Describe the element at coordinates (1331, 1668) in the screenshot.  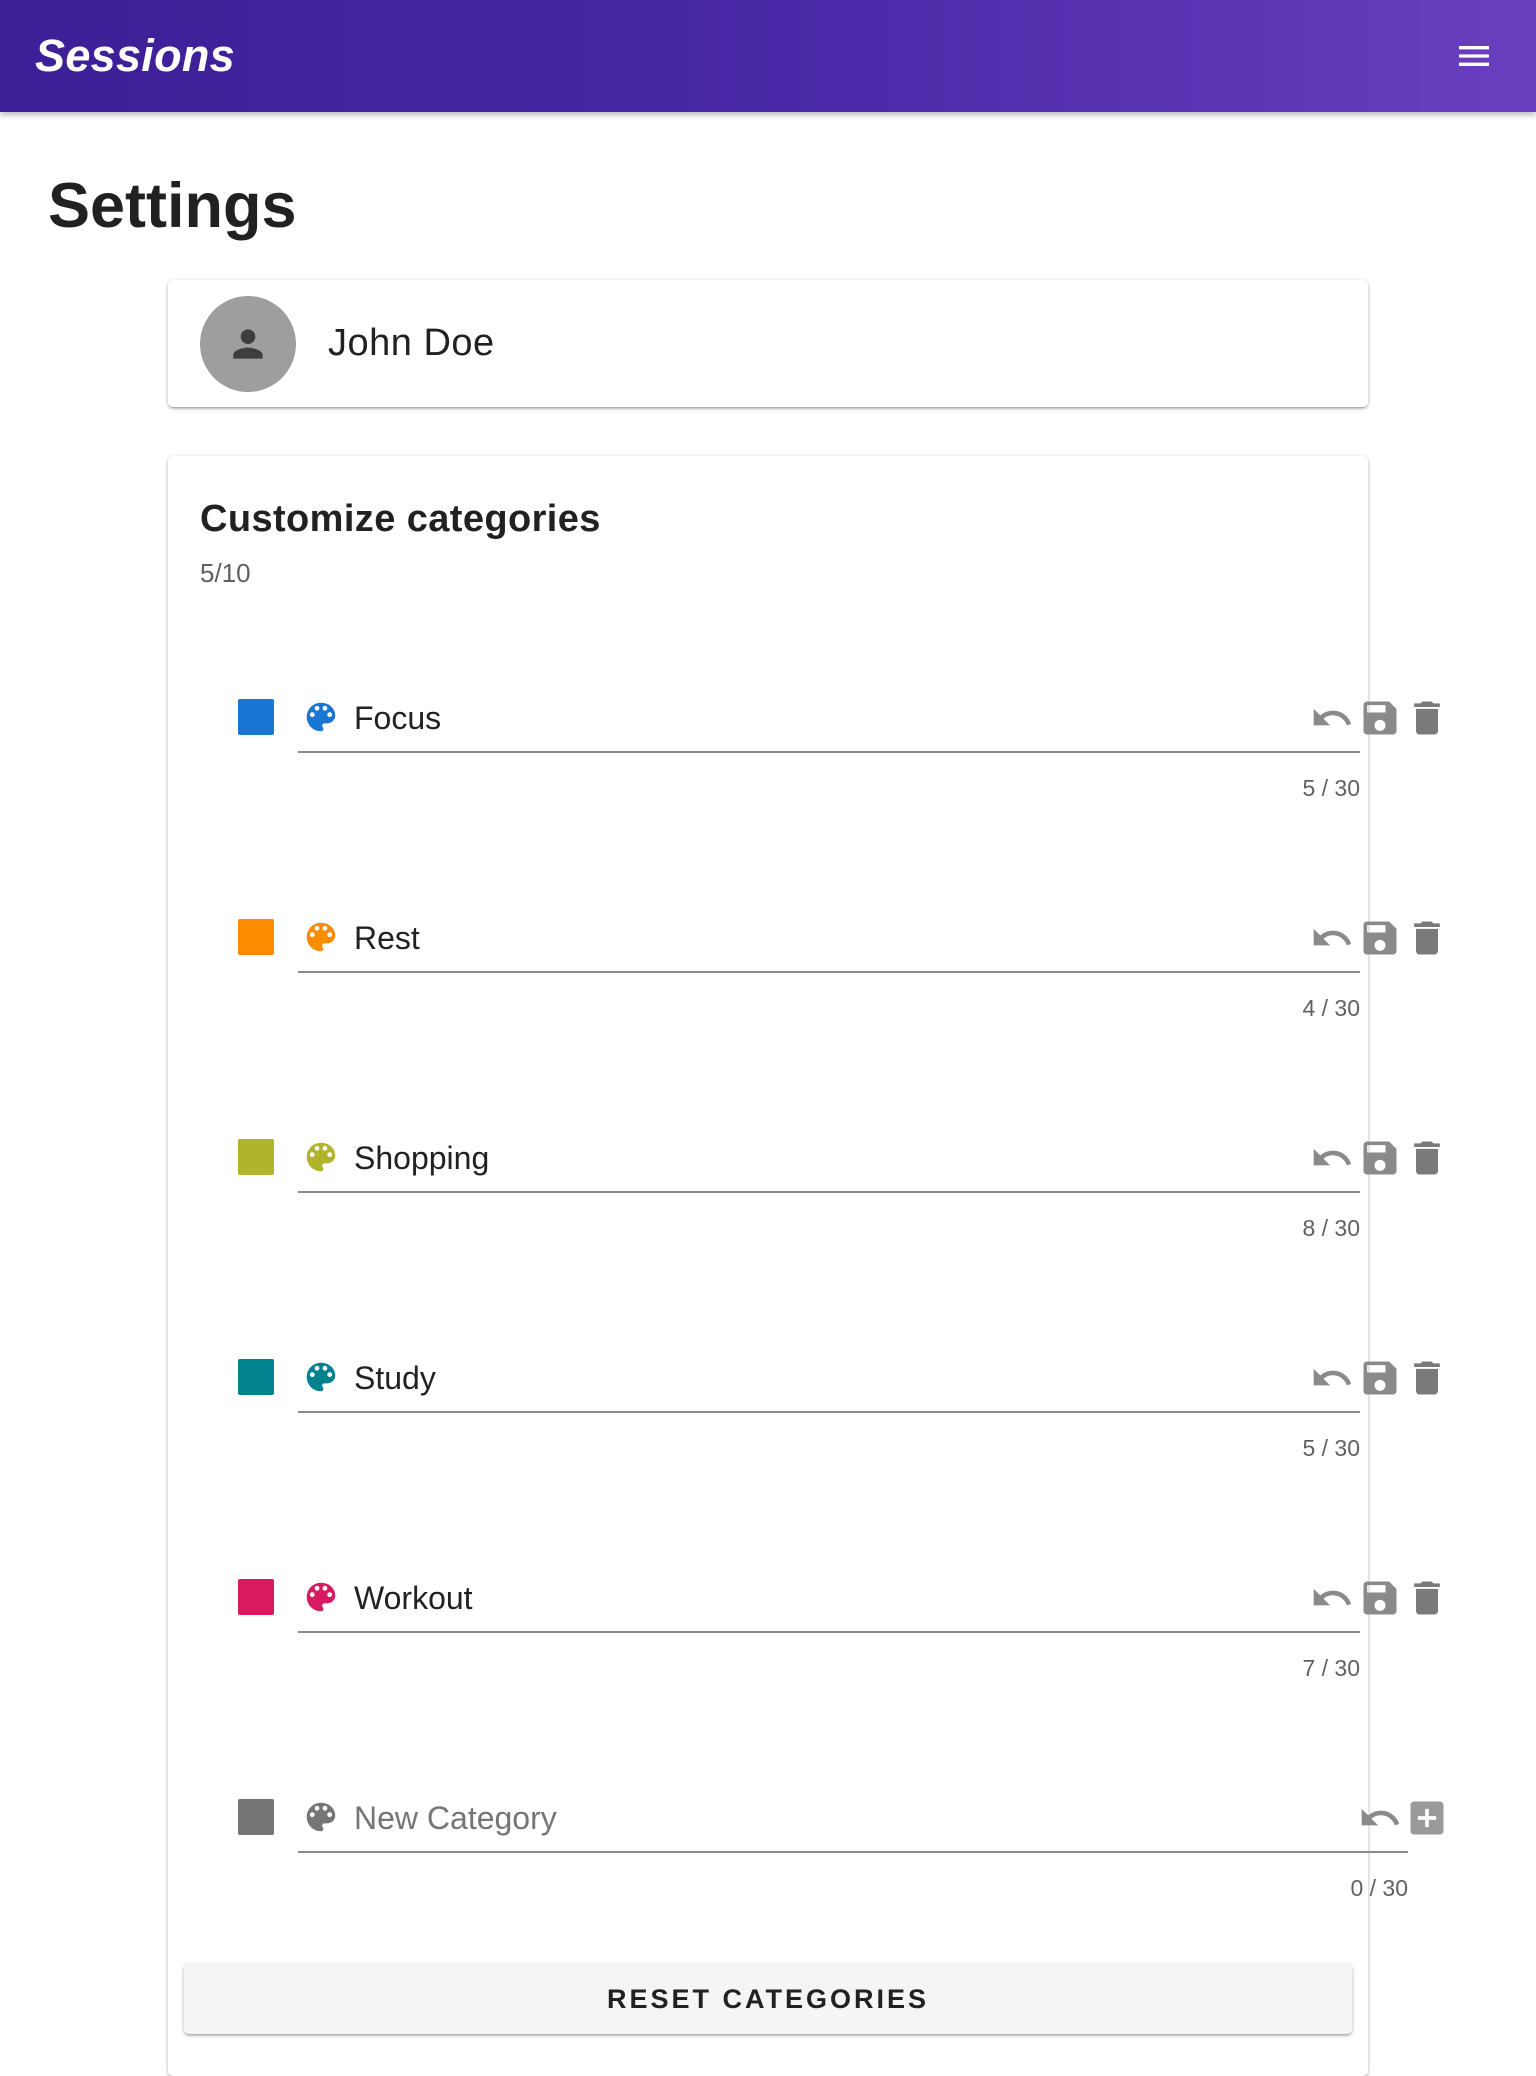
I see `char-counter: 7 / 30` at that location.